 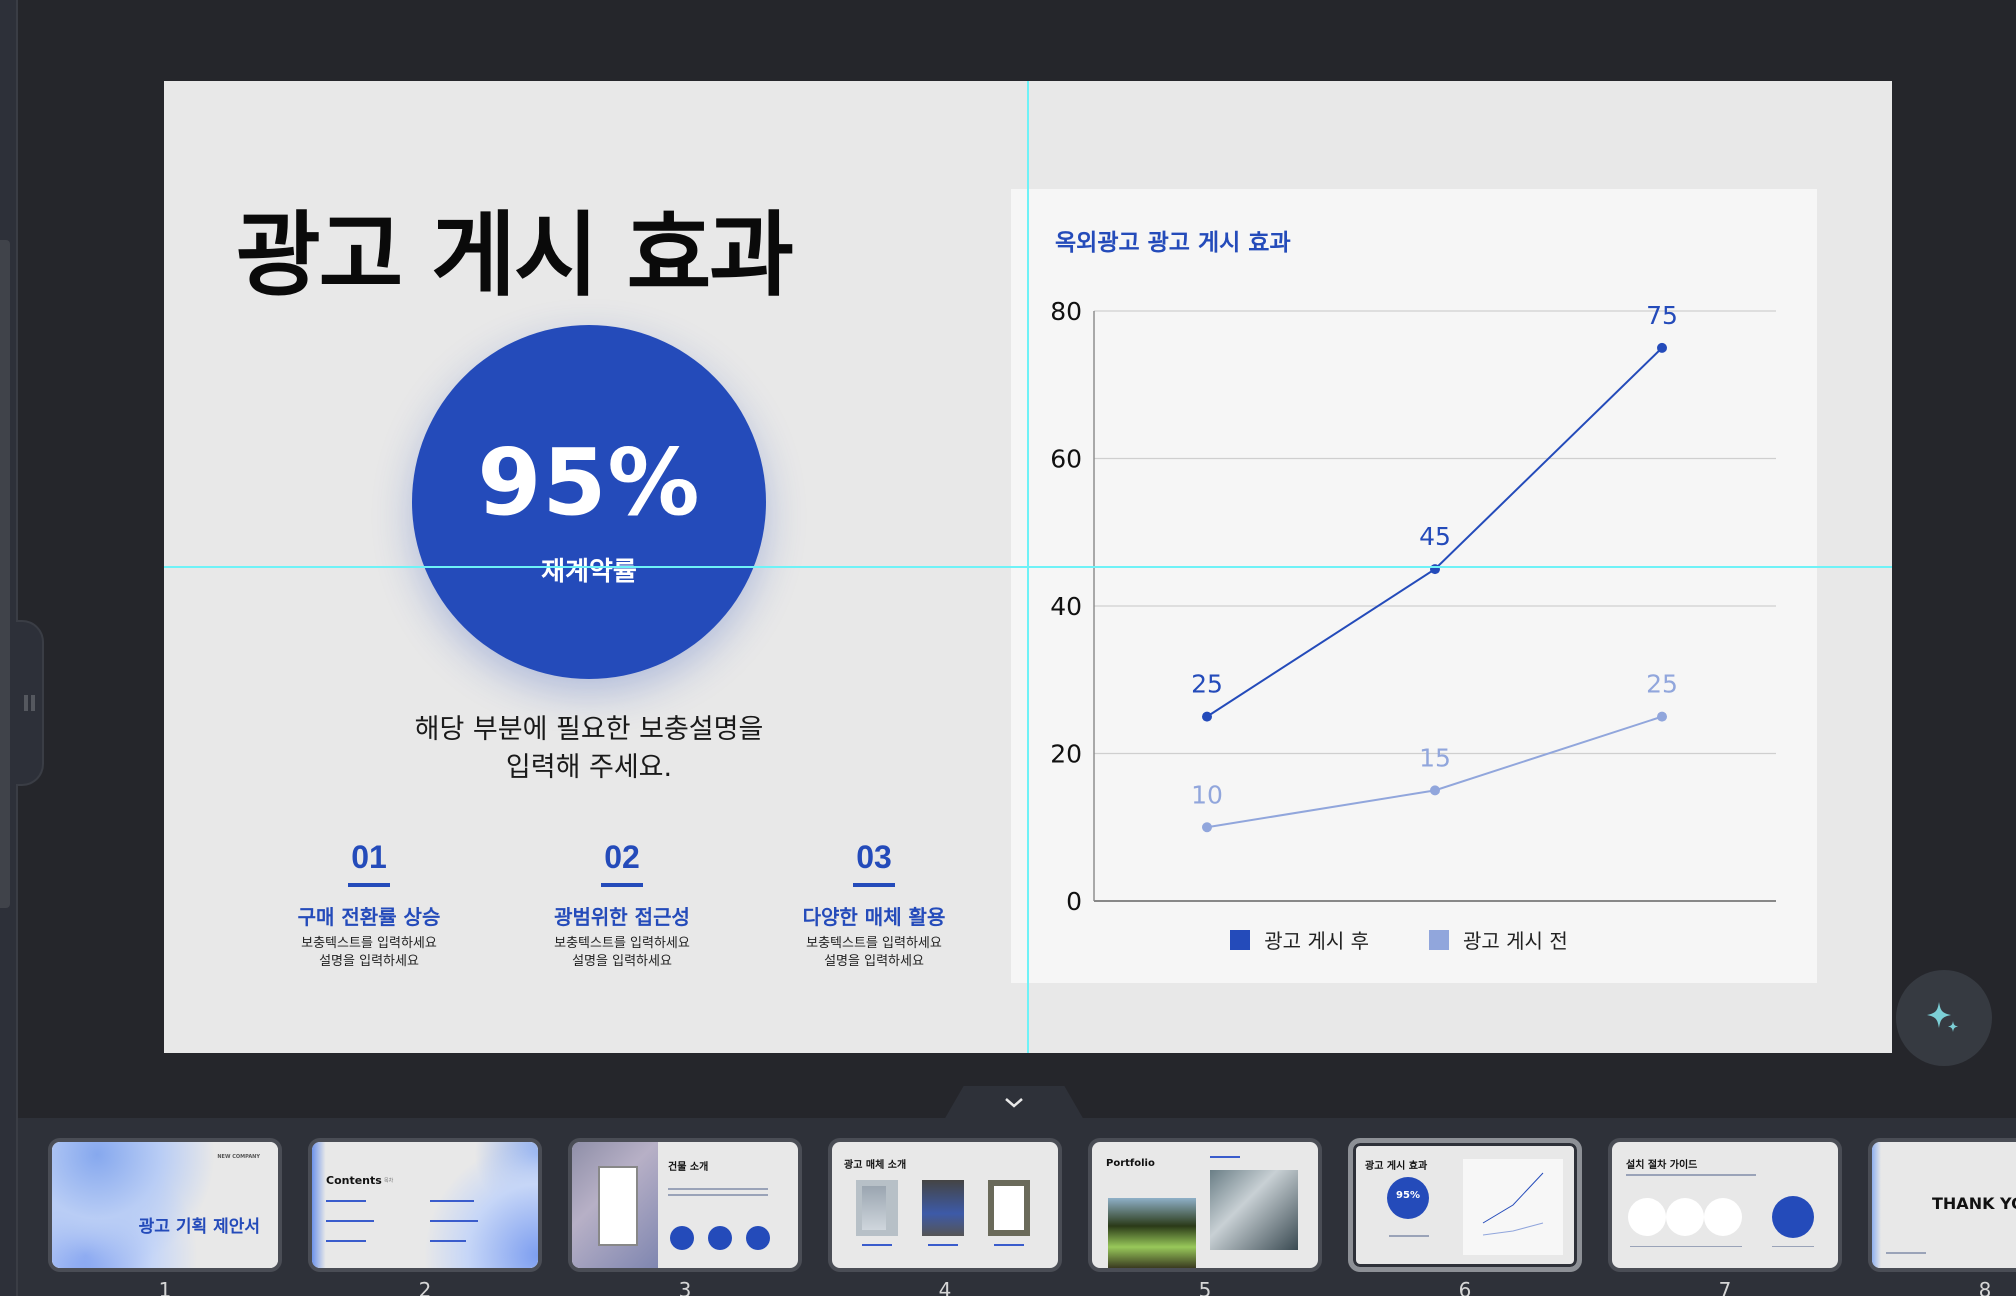 I want to click on thumbnail-title: 광고 게시 효과, so click(x=1396, y=1166).